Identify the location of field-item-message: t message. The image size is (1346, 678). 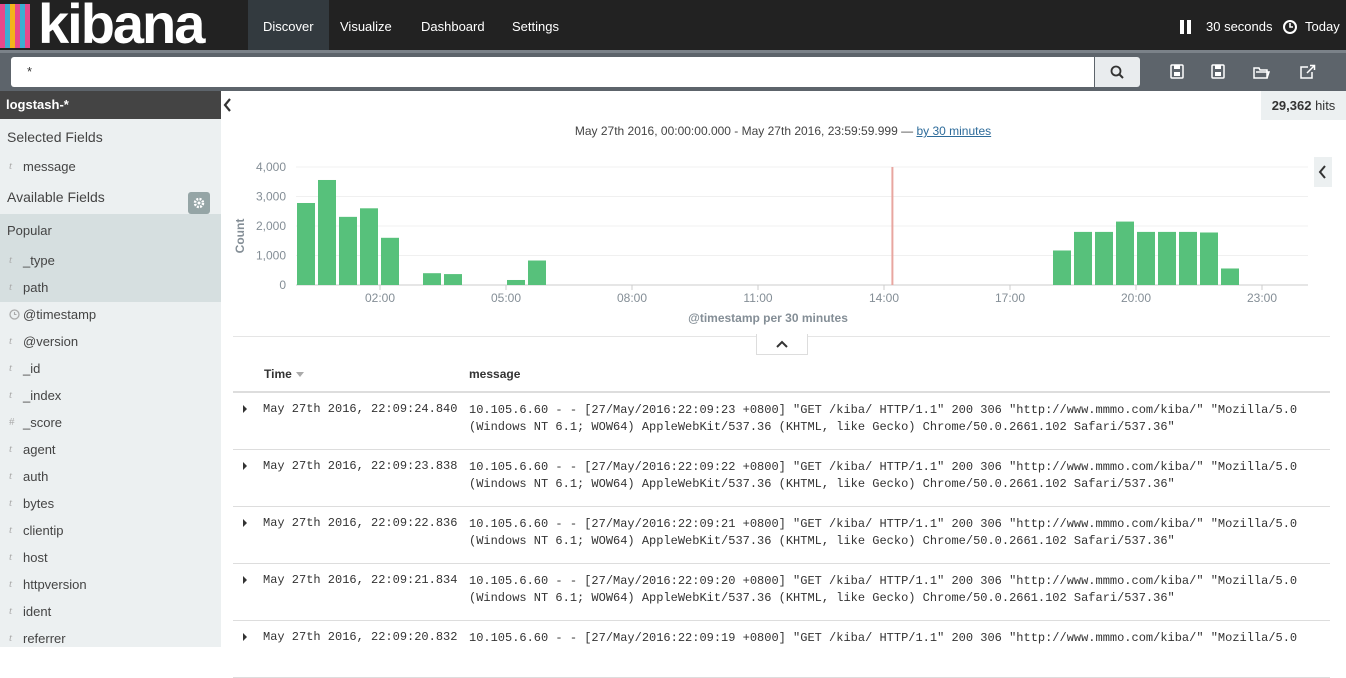
(110, 166).